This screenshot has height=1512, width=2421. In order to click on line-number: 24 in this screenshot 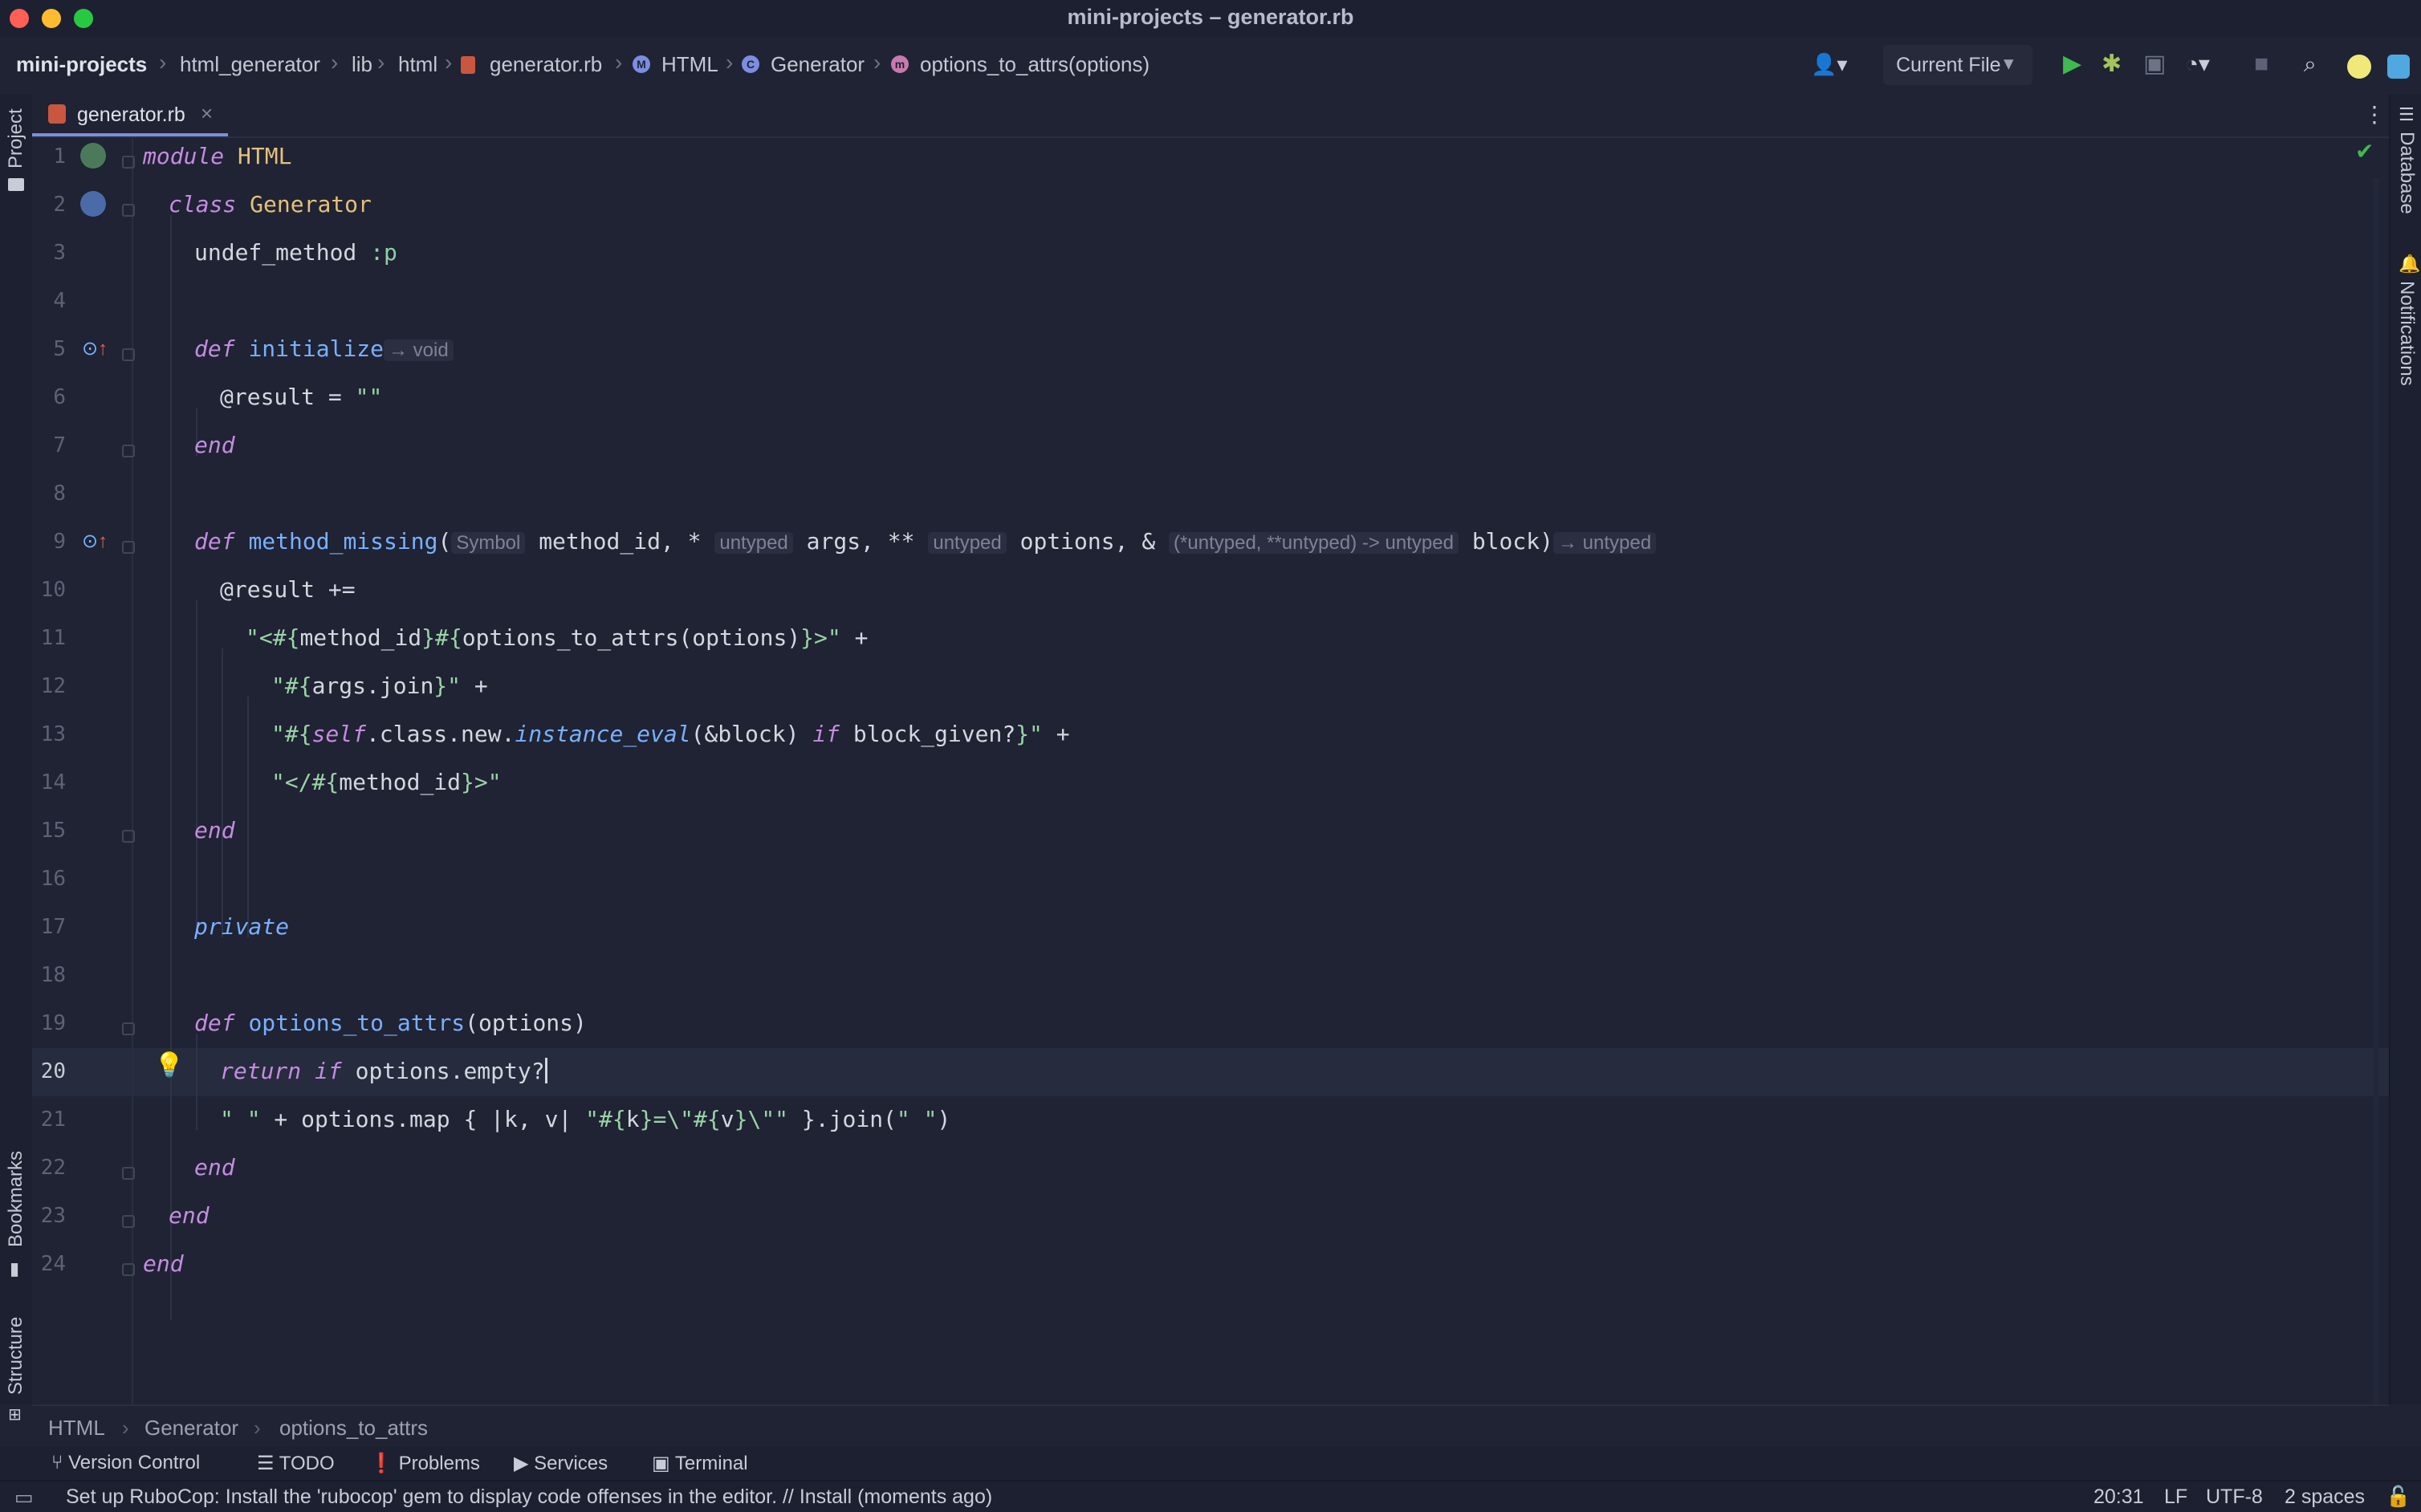, I will do `click(53, 1264)`.